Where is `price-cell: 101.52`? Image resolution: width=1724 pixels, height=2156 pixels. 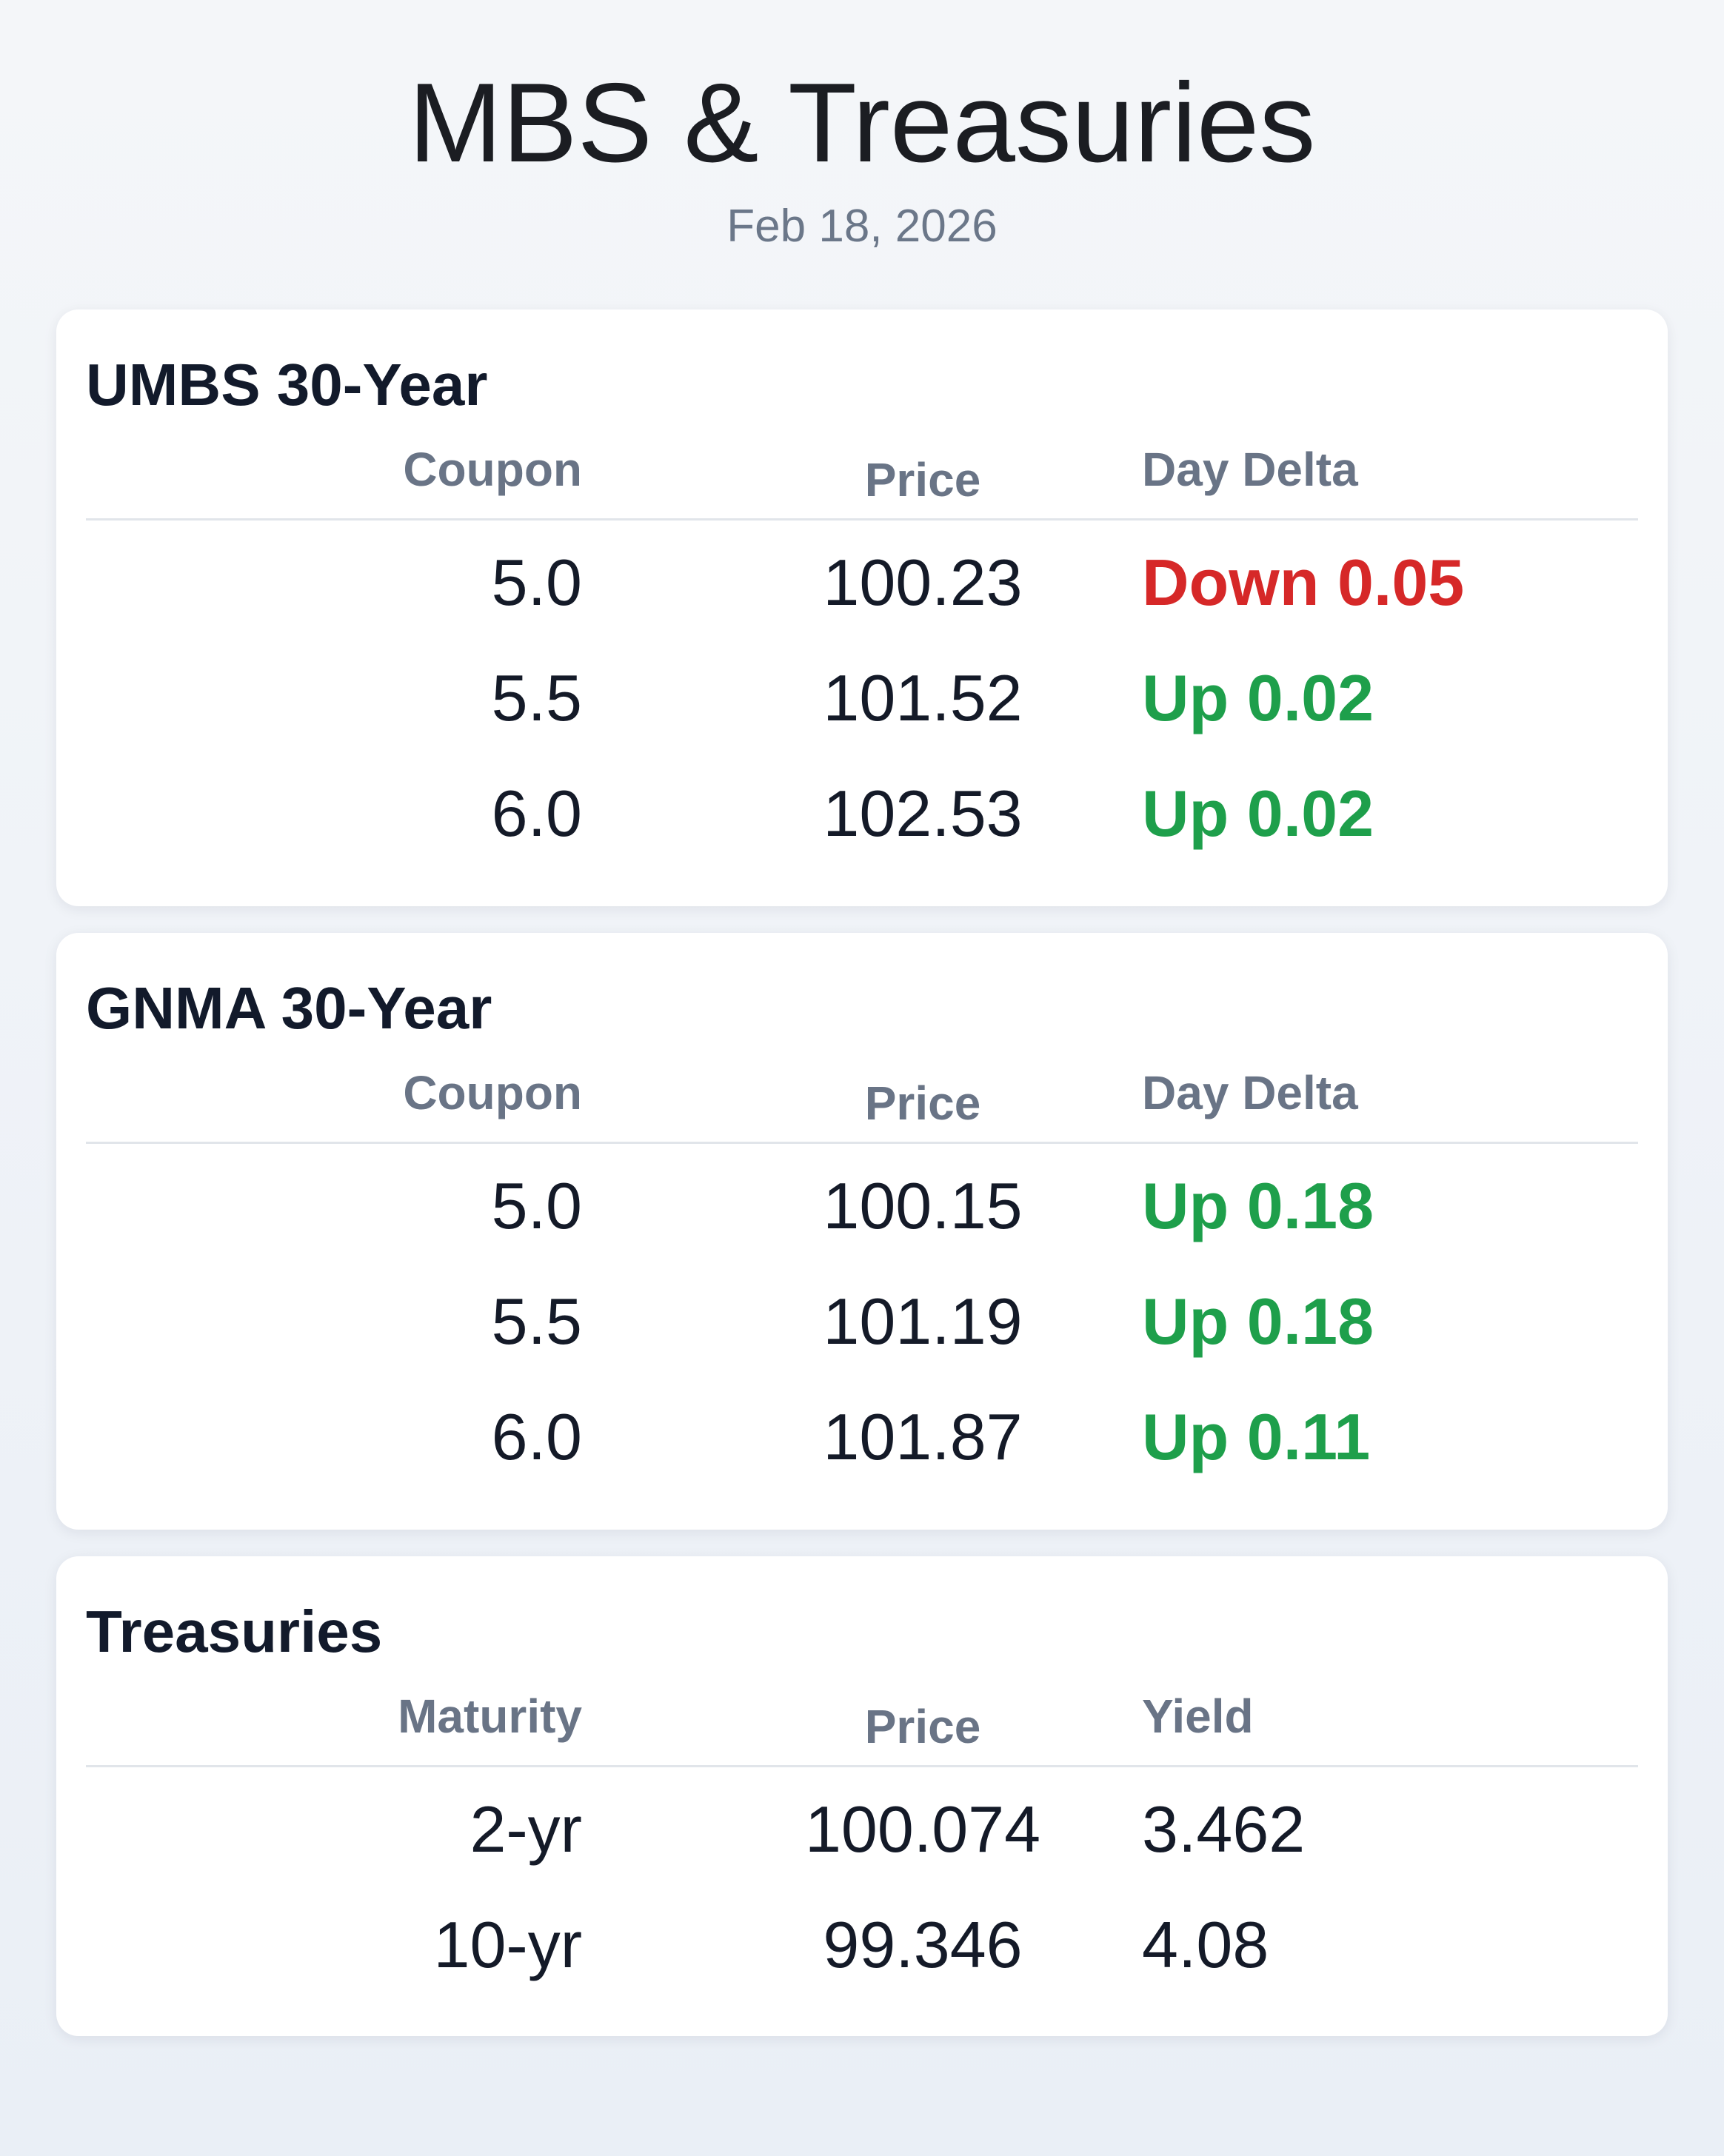 price-cell: 101.52 is located at coordinates (923, 697).